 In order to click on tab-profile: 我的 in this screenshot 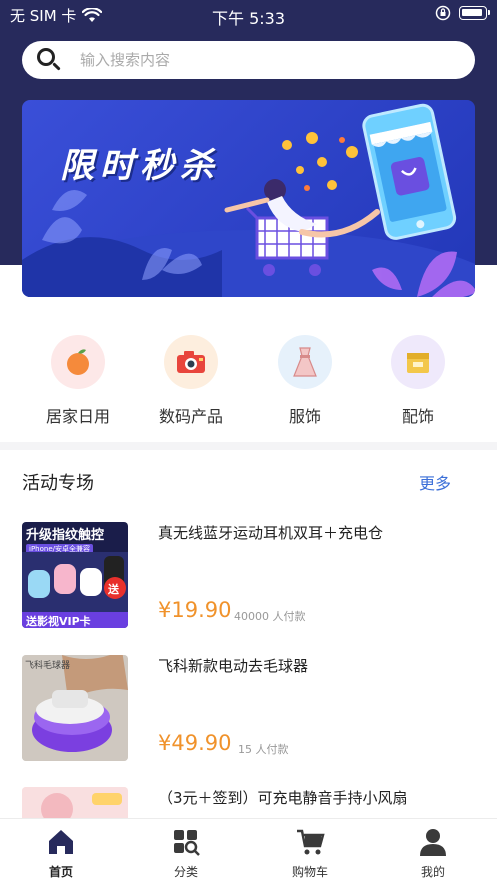, I will do `click(433, 853)`.